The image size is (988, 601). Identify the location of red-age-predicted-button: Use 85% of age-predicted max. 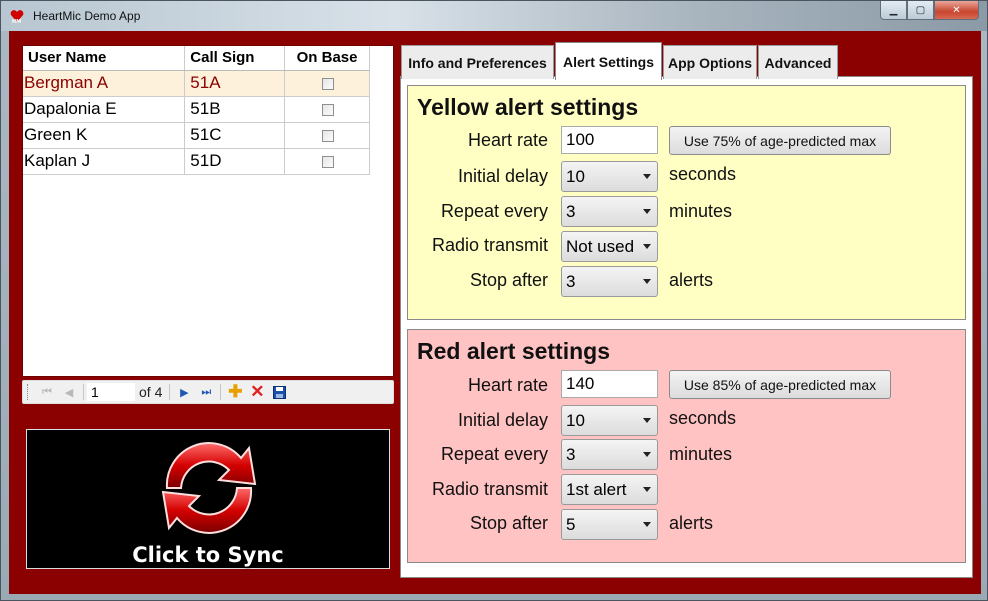
(780, 384).